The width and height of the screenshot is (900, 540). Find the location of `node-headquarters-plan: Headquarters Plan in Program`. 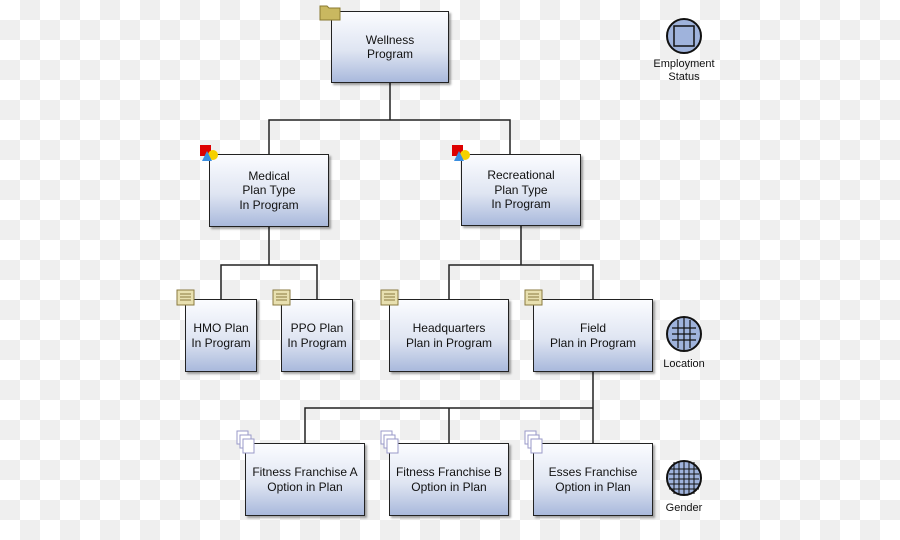

node-headquarters-plan: Headquarters Plan in Program is located at coordinates (449, 335).